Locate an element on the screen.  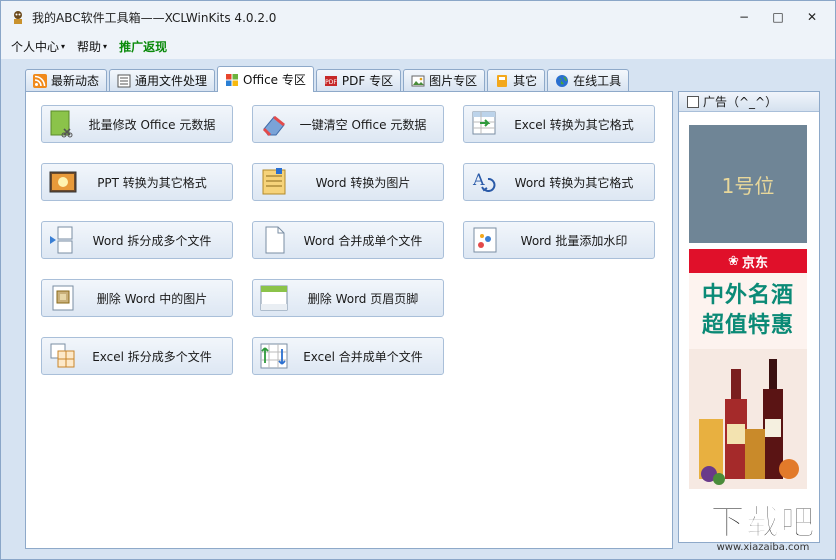
word-watermark-button: Word 批量添加水印 is located at coordinates (559, 240).